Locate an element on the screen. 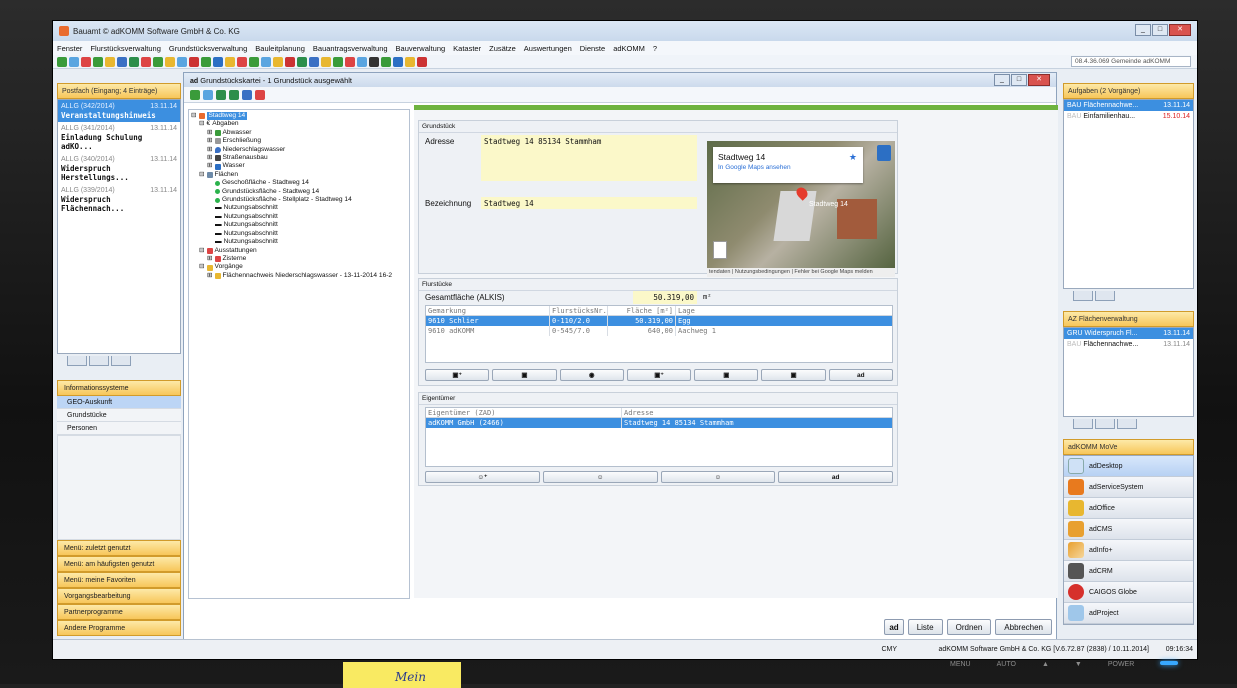 The image size is (1237, 688). tab-mail is located at coordinates (99, 361).